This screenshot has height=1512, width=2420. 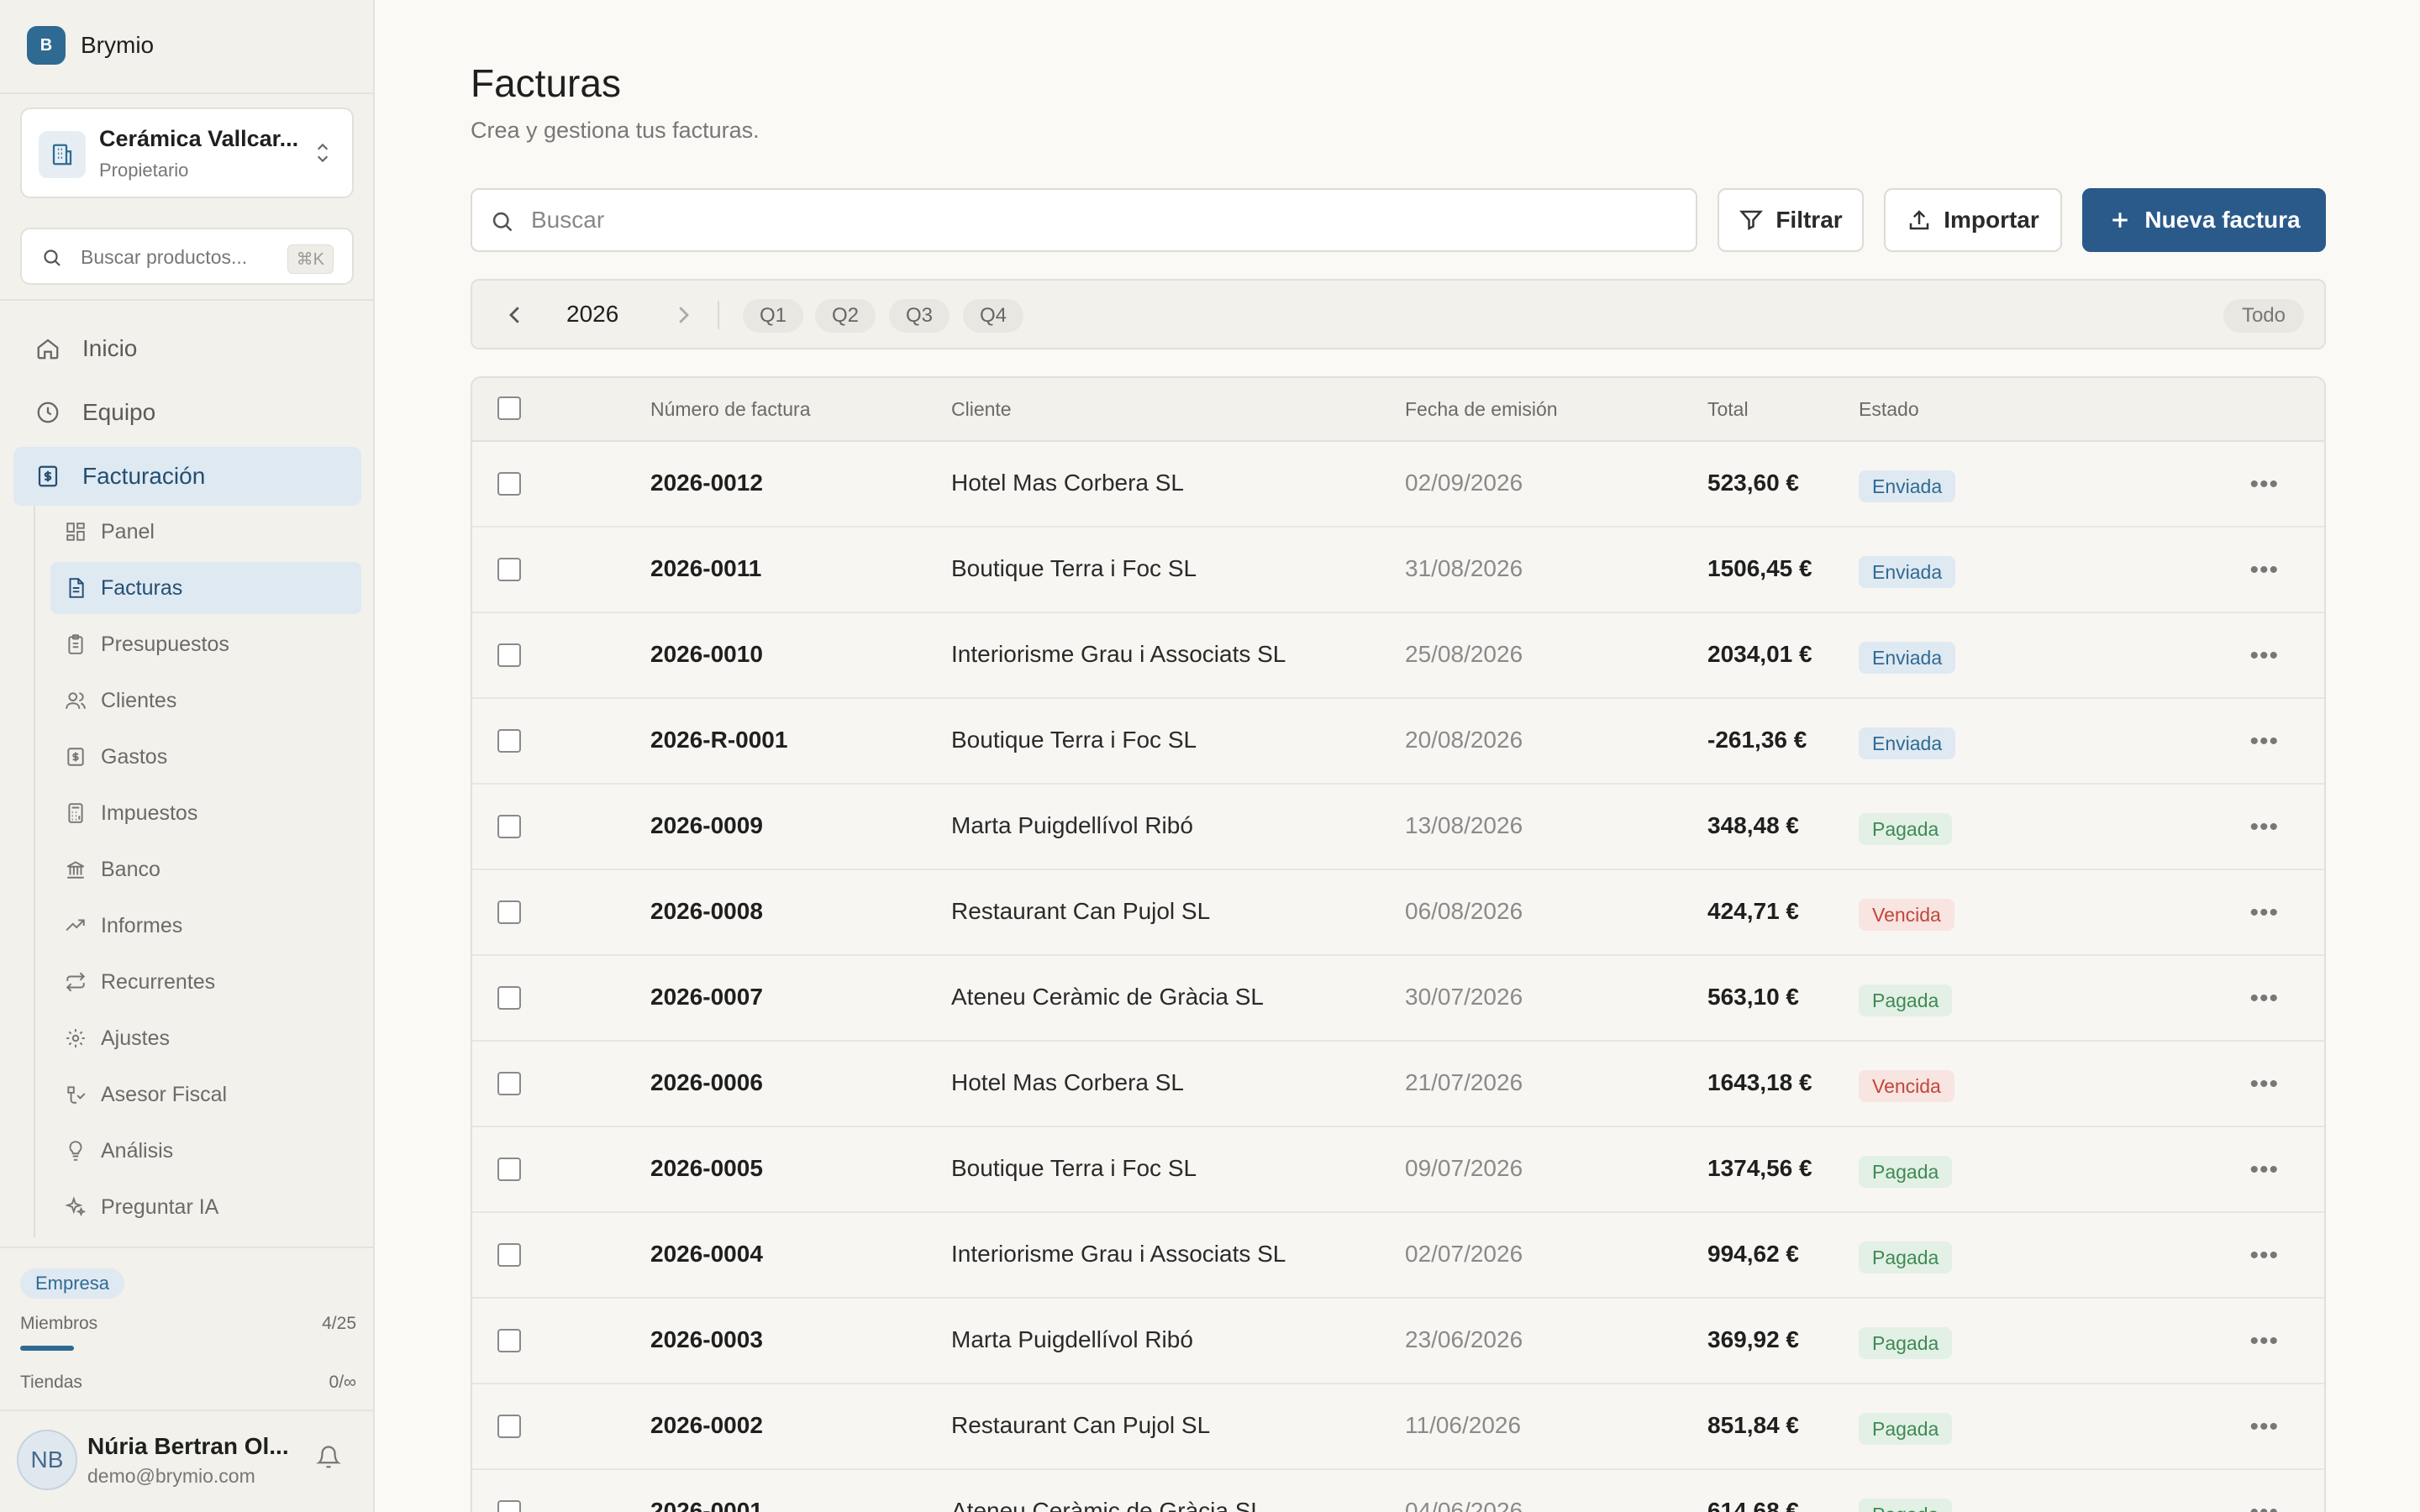 I want to click on invoice-search, so click(x=1084, y=220).